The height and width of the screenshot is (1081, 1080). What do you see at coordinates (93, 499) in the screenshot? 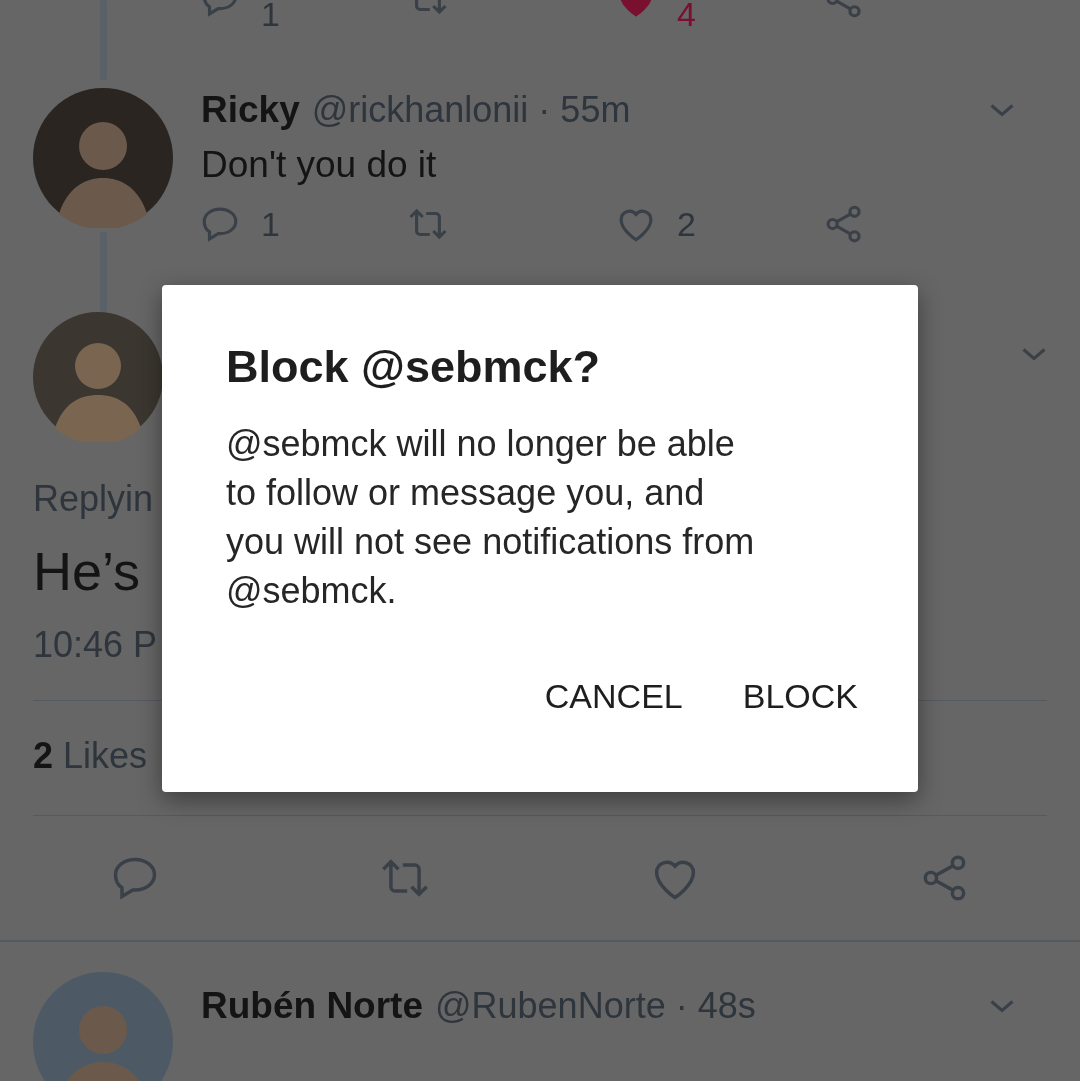
I see `replying-text: Replyin` at bounding box center [93, 499].